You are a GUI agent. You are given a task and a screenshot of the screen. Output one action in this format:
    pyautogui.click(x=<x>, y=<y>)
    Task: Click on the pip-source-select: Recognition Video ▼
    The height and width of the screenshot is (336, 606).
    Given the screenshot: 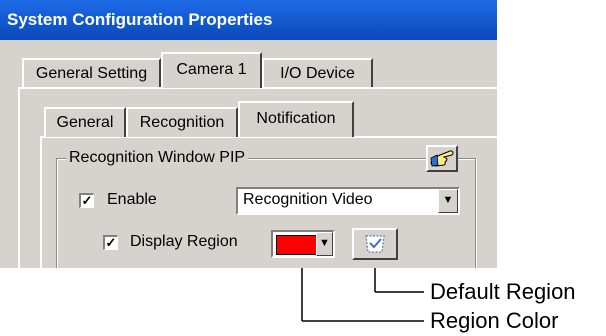 What is the action you would take?
    pyautogui.click(x=348, y=201)
    